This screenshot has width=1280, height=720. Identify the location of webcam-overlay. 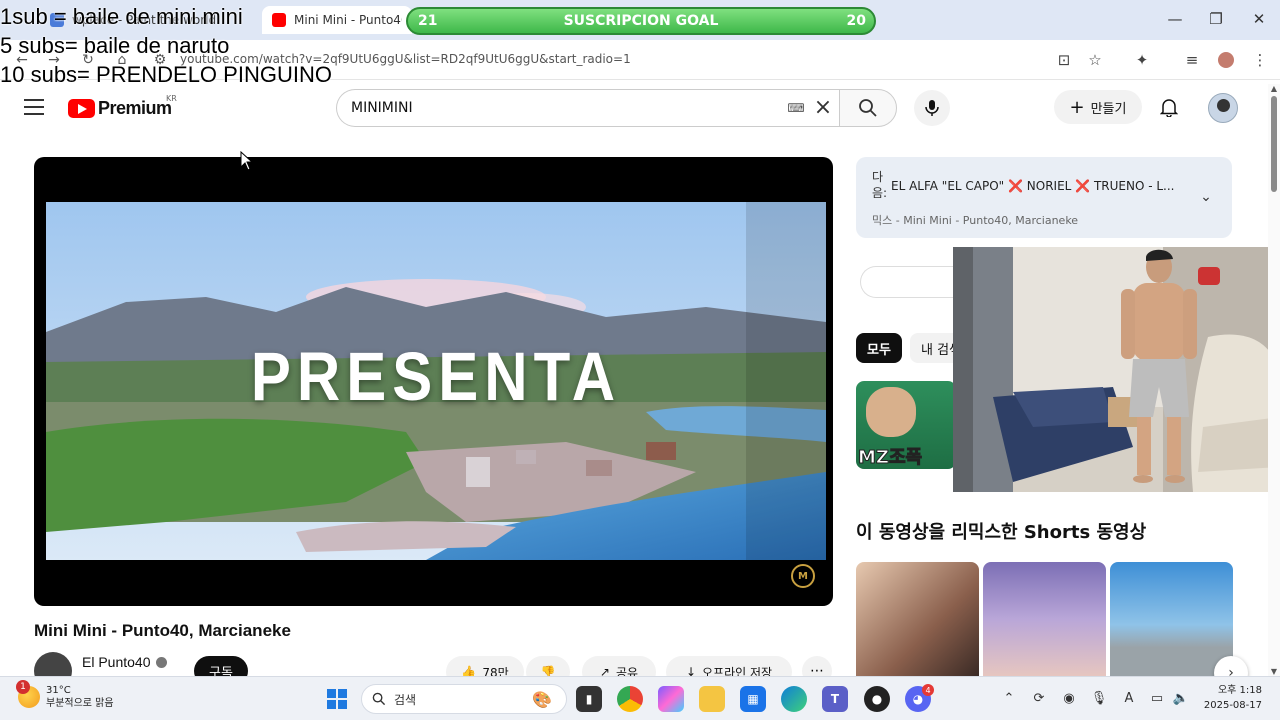
(1116, 369).